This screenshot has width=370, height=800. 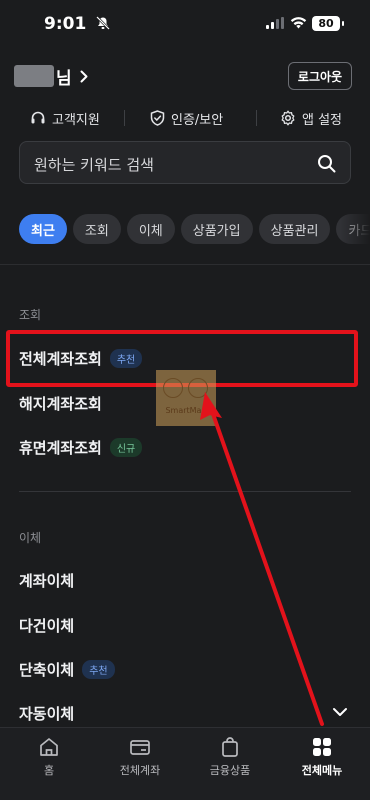 I want to click on user-name-suffix: 님, so click(x=64, y=78).